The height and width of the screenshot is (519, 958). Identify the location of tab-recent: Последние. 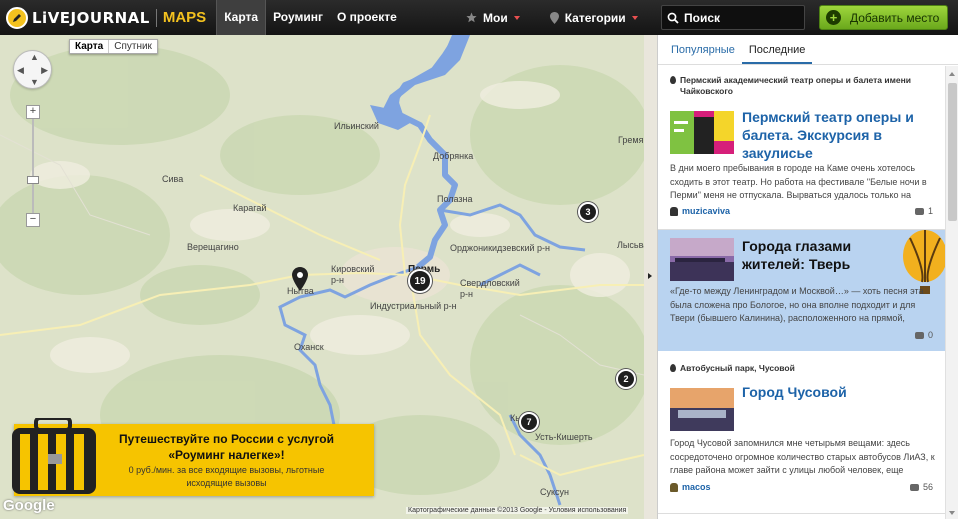
(777, 49).